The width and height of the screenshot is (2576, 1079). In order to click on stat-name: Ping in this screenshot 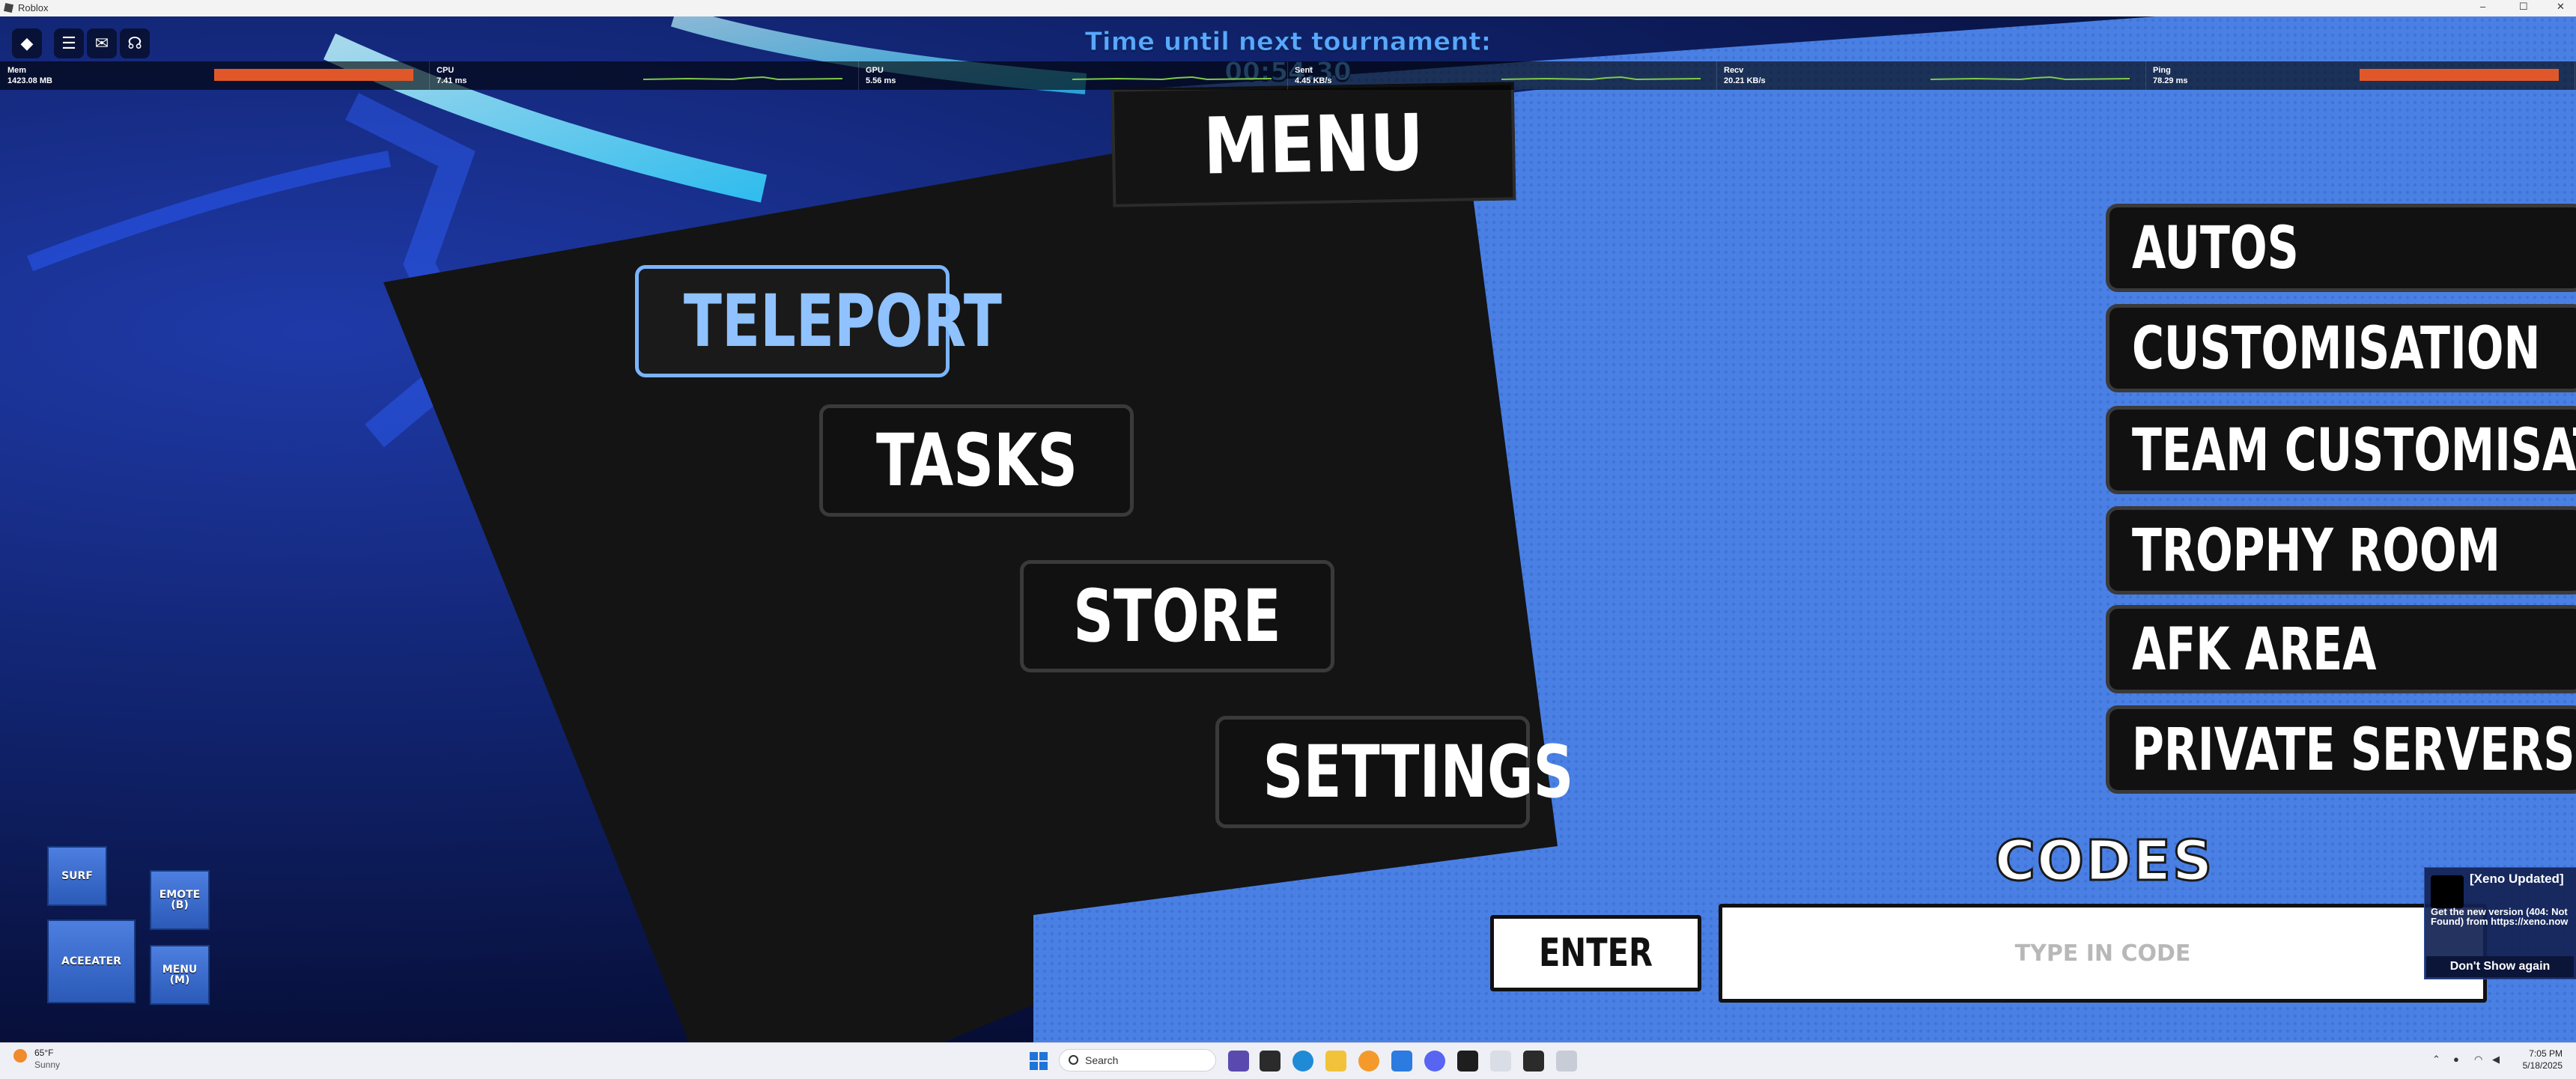, I will do `click(2162, 70)`.